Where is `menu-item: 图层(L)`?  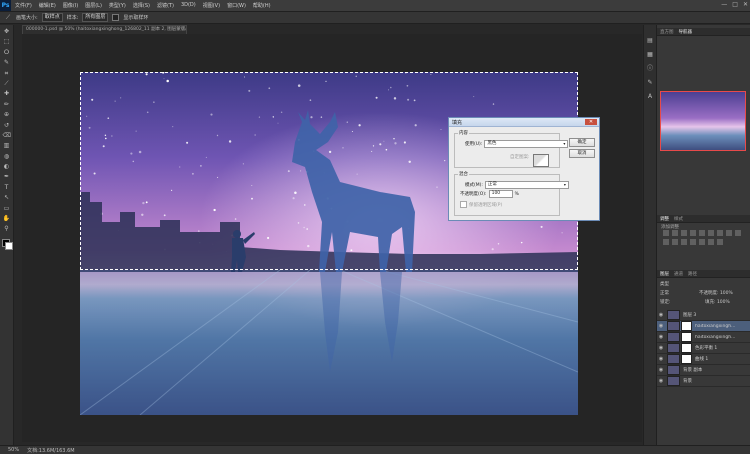
menu-item: 图层(L) is located at coordinates (93, 5).